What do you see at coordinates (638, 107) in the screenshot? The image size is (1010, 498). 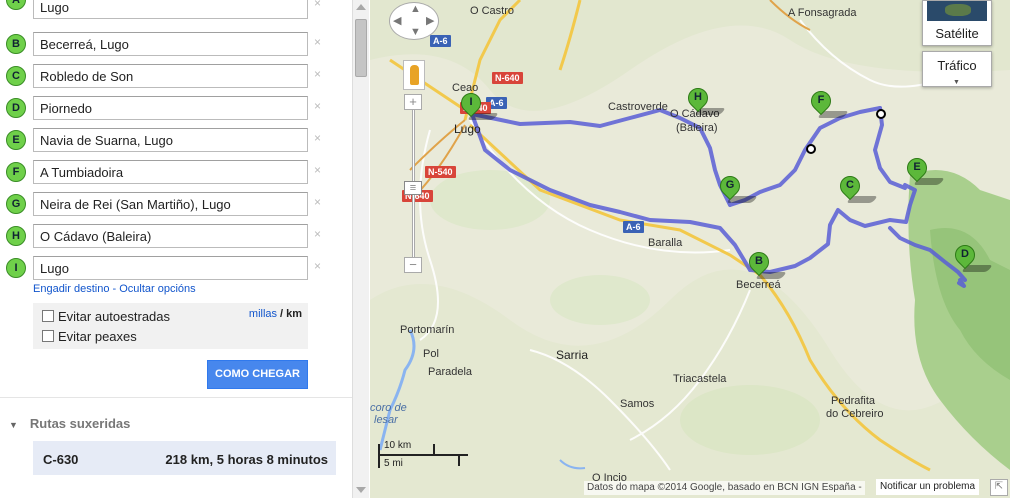 I see `place-castroverde: Castroverde` at bounding box center [638, 107].